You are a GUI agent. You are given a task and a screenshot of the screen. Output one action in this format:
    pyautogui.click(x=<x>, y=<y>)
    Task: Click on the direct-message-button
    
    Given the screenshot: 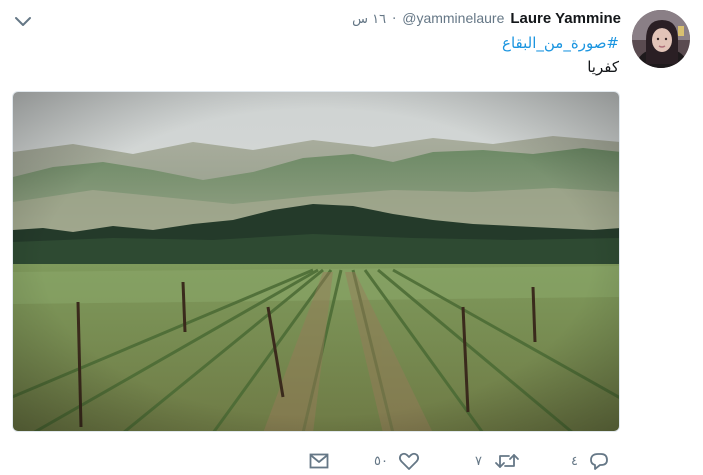 What is the action you would take?
    pyautogui.click(x=319, y=461)
    